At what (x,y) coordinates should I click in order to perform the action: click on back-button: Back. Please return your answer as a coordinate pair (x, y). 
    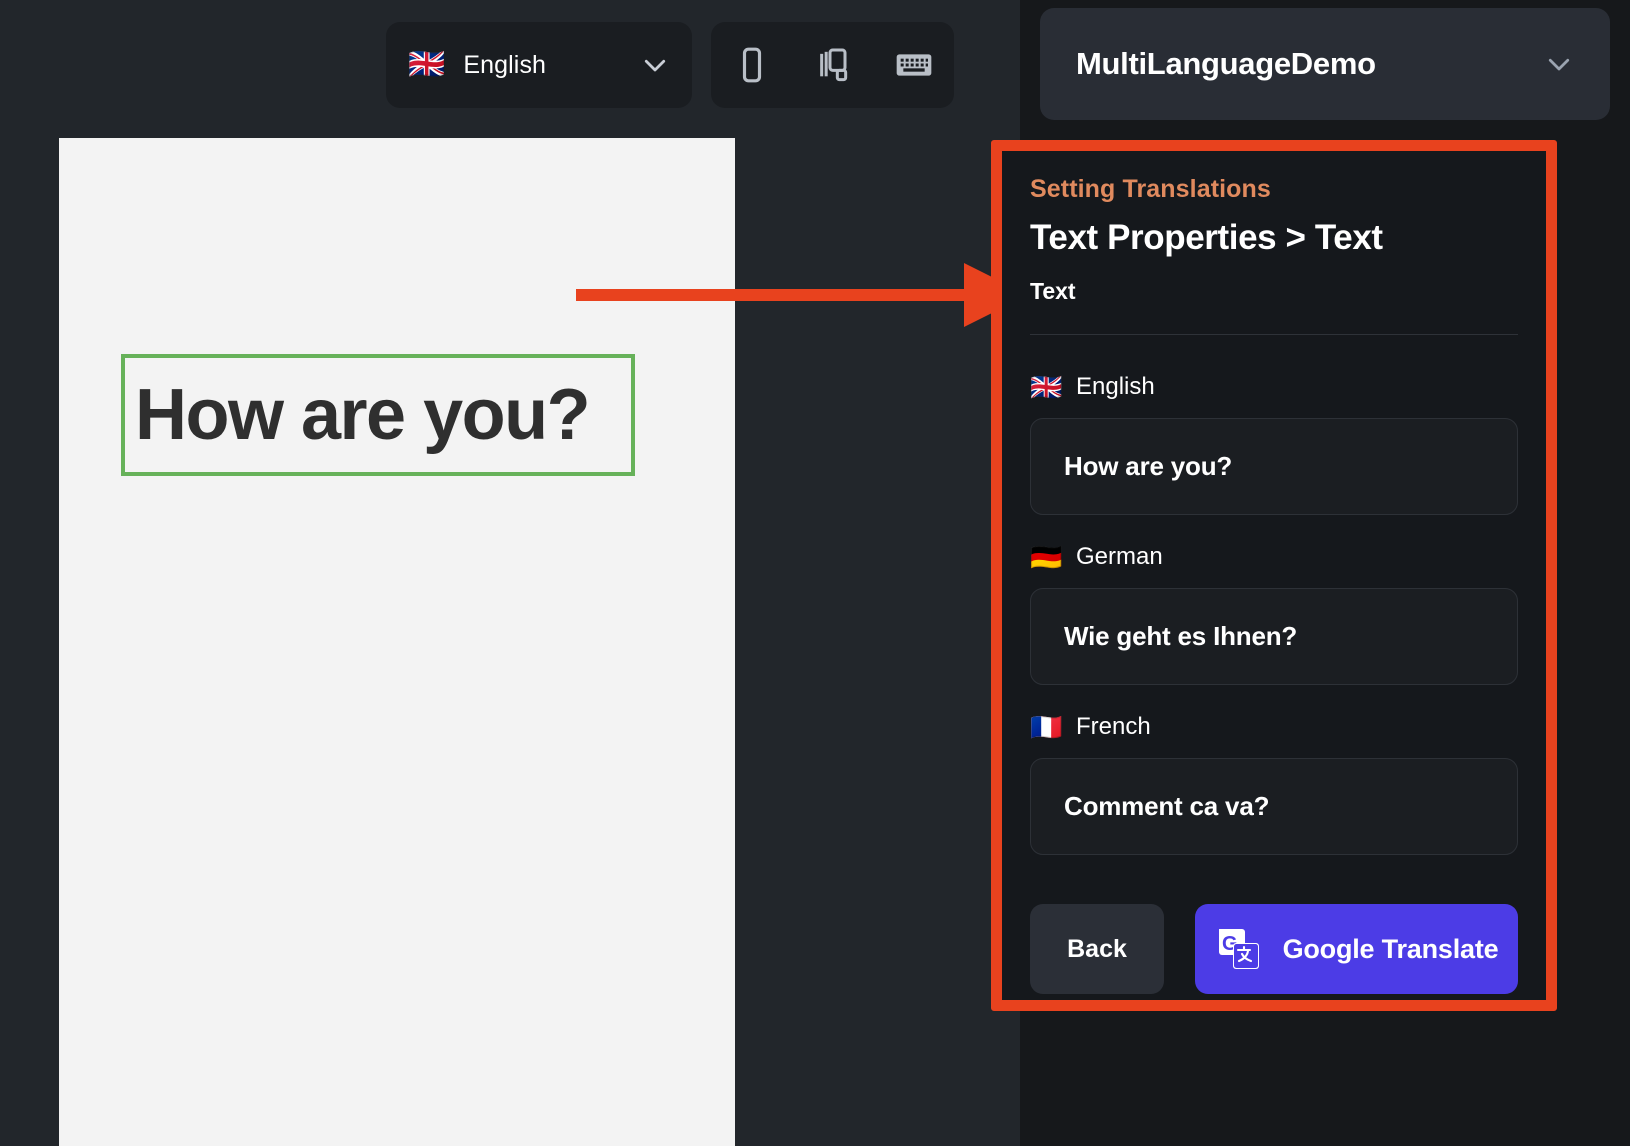
    Looking at the image, I should click on (1097, 949).